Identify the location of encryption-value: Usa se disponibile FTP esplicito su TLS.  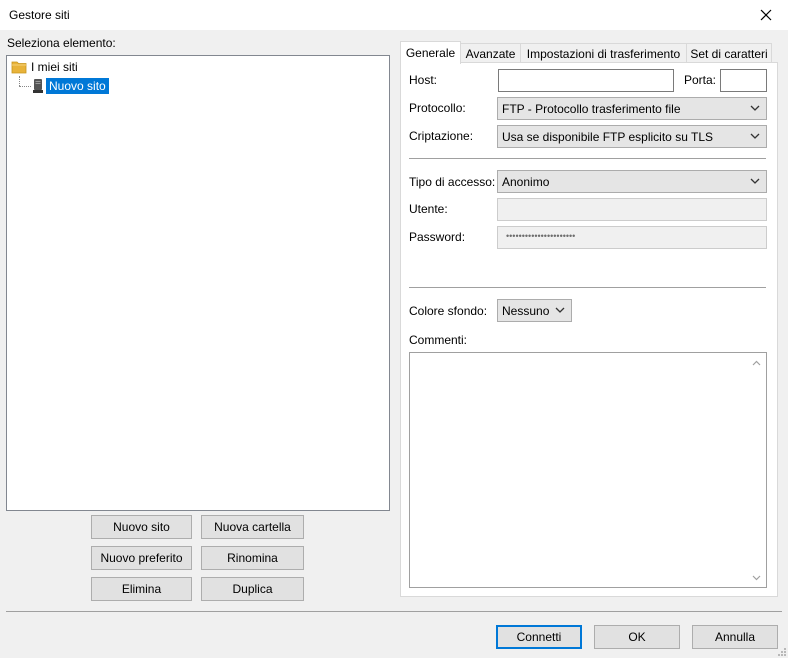
(607, 136).